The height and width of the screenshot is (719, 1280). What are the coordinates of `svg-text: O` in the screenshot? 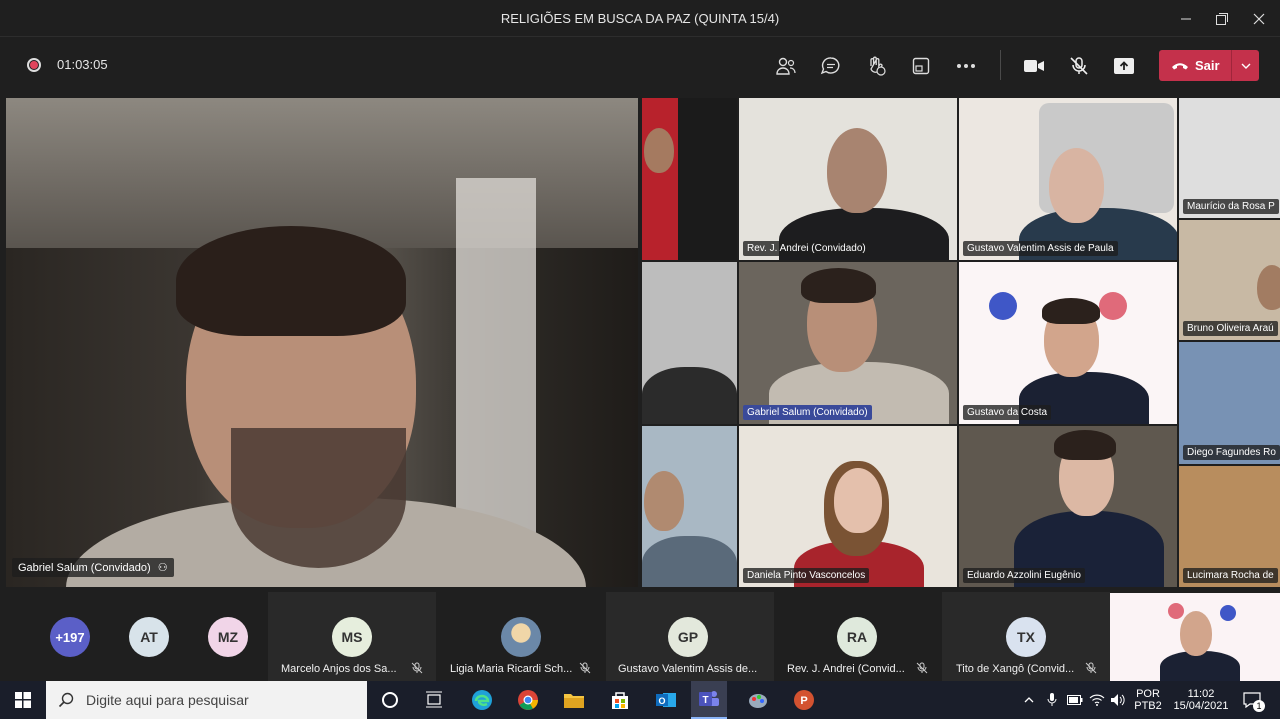 It's located at (661, 701).